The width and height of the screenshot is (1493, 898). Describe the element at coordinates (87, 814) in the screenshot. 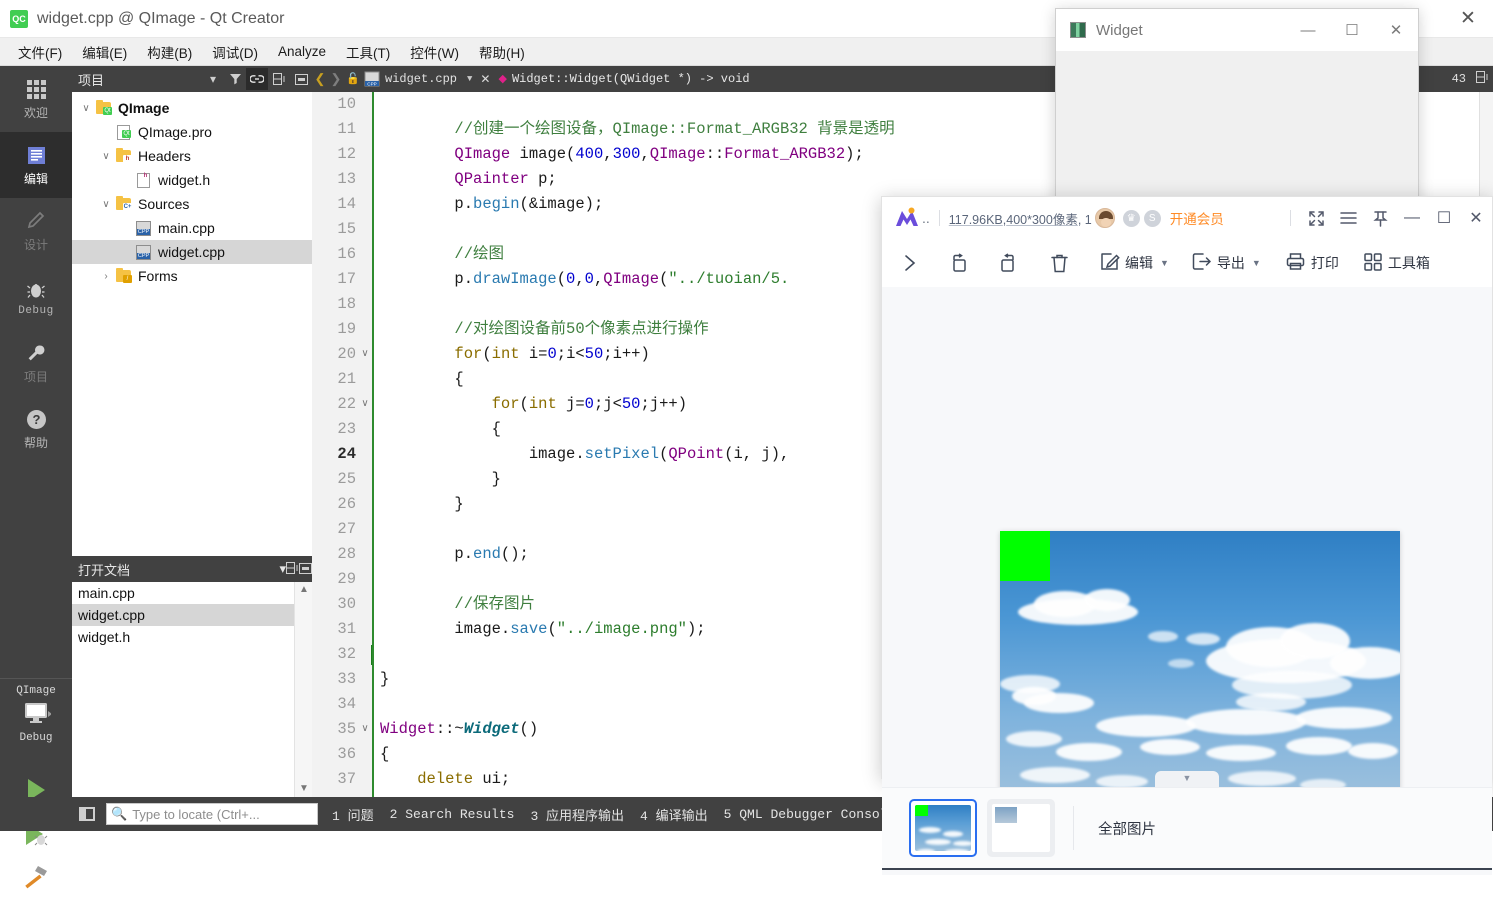

I see `sidebar-toggle-icon` at that location.